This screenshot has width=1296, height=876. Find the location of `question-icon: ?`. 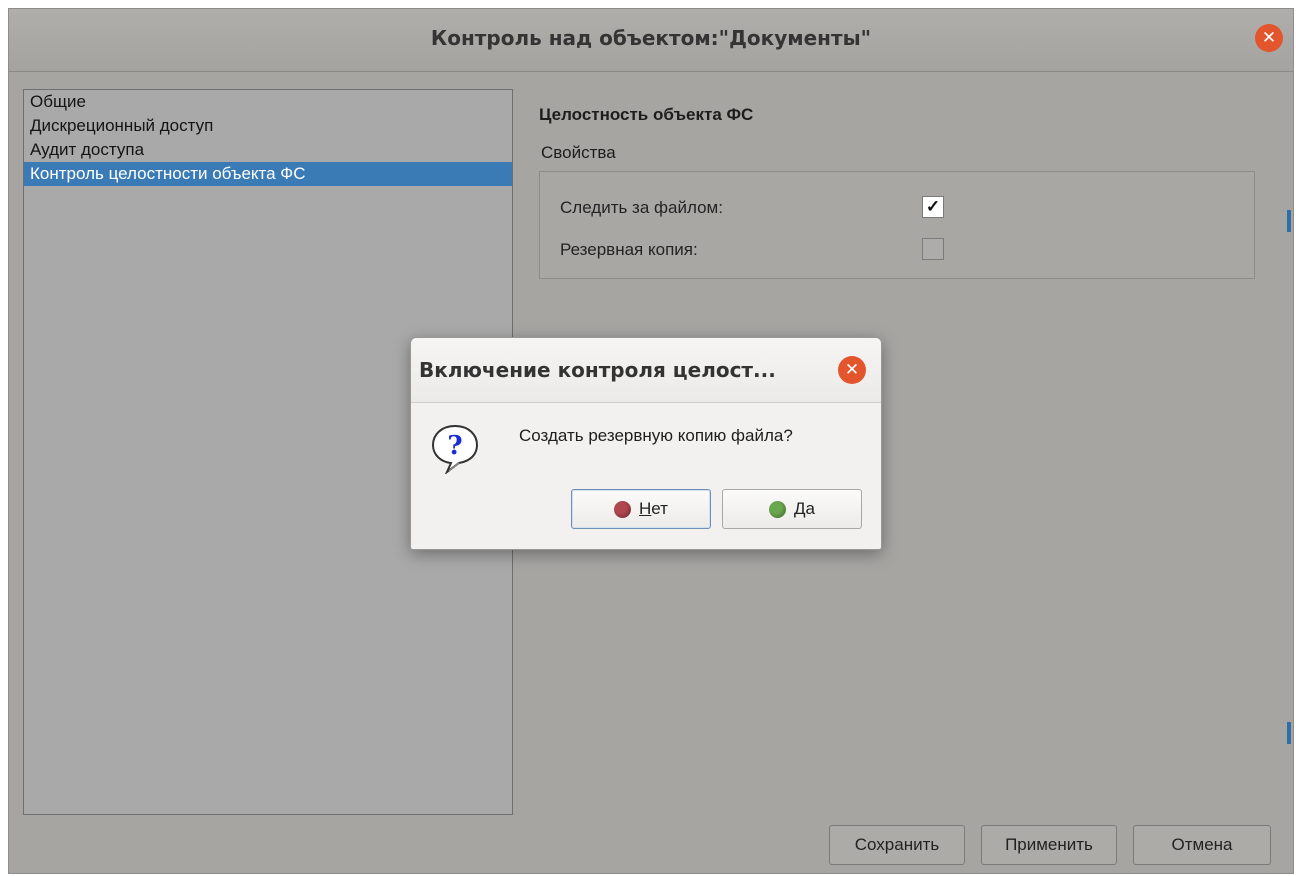

question-icon: ? is located at coordinates (455, 449).